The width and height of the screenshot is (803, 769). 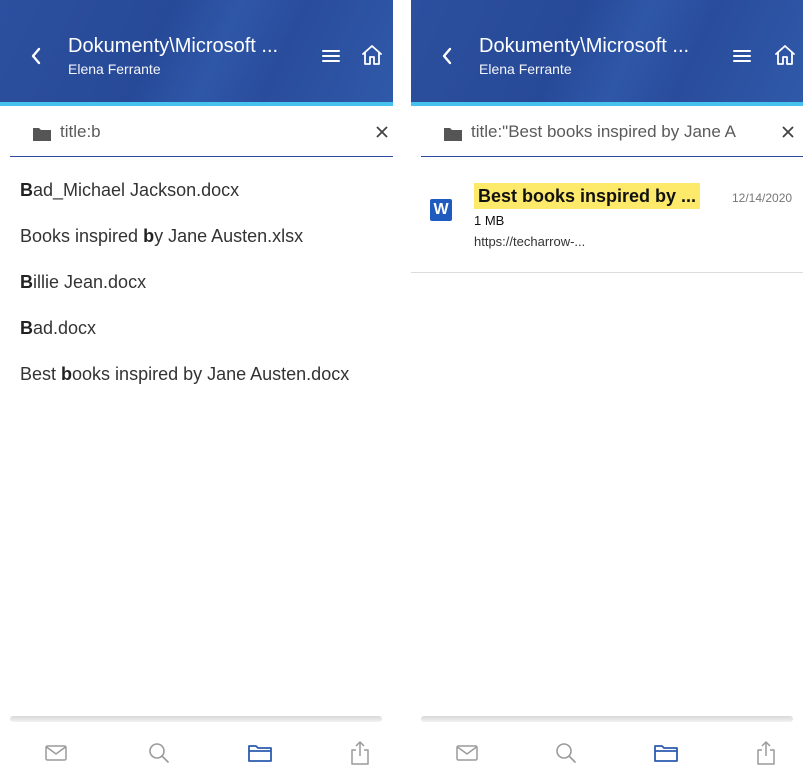 What do you see at coordinates (211, 374) in the screenshot?
I see `suggestion-text: ooks inspired by Jane Austen.docx` at bounding box center [211, 374].